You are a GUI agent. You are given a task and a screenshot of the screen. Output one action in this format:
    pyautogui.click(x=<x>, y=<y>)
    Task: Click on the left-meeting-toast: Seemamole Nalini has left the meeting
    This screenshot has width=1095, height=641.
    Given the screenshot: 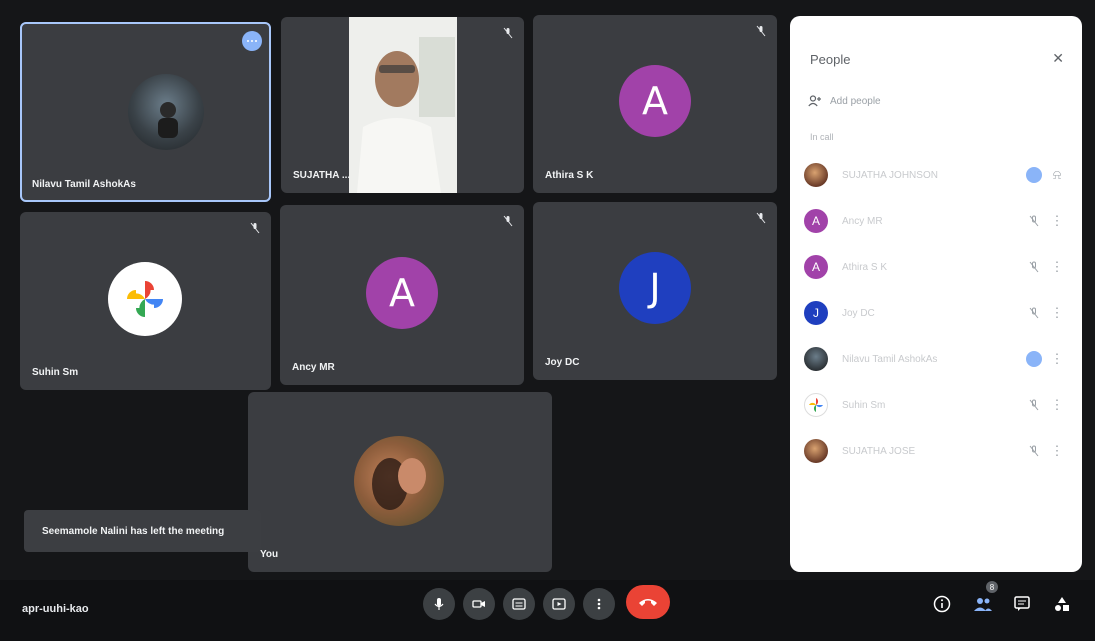 What is the action you would take?
    pyautogui.click(x=142, y=531)
    